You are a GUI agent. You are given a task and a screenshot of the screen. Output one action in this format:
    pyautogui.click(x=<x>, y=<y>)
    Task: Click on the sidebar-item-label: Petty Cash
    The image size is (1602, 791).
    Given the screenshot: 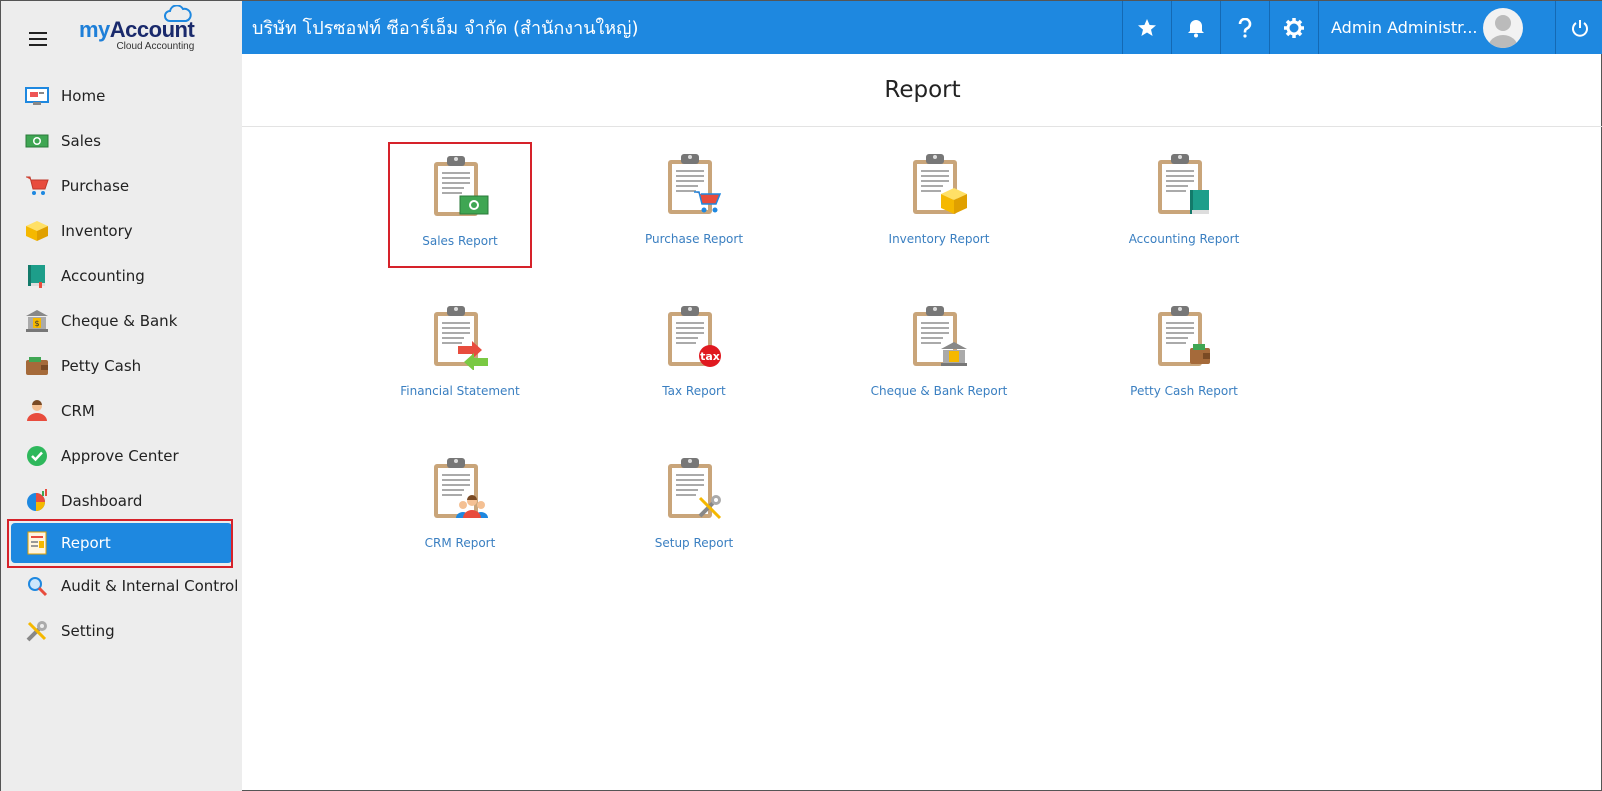 What is the action you would take?
    pyautogui.click(x=101, y=365)
    